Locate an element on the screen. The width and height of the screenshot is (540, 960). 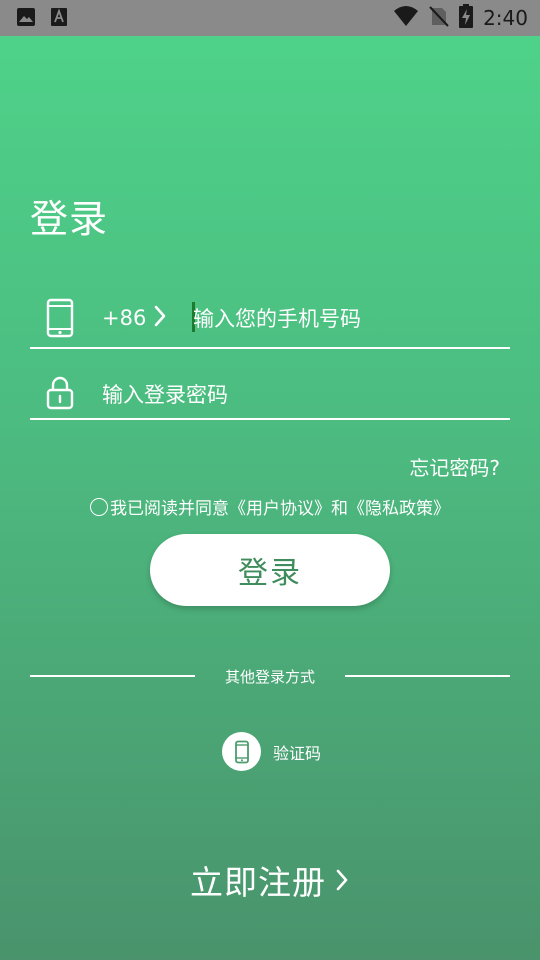
status-left-icons is located at coordinates (42, 19).